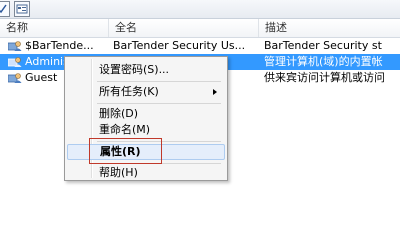  I want to click on menu-item-rename: 重命名(M), so click(146, 130).